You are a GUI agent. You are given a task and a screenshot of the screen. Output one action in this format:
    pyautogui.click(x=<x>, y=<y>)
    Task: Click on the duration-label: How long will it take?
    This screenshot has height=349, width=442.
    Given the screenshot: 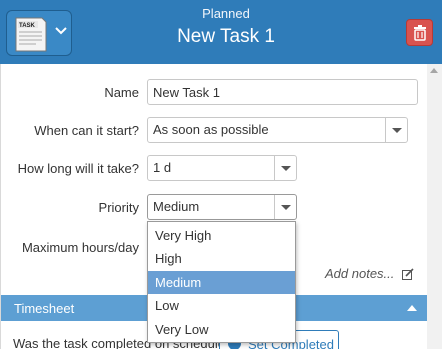 What is the action you would take?
    pyautogui.click(x=78, y=168)
    